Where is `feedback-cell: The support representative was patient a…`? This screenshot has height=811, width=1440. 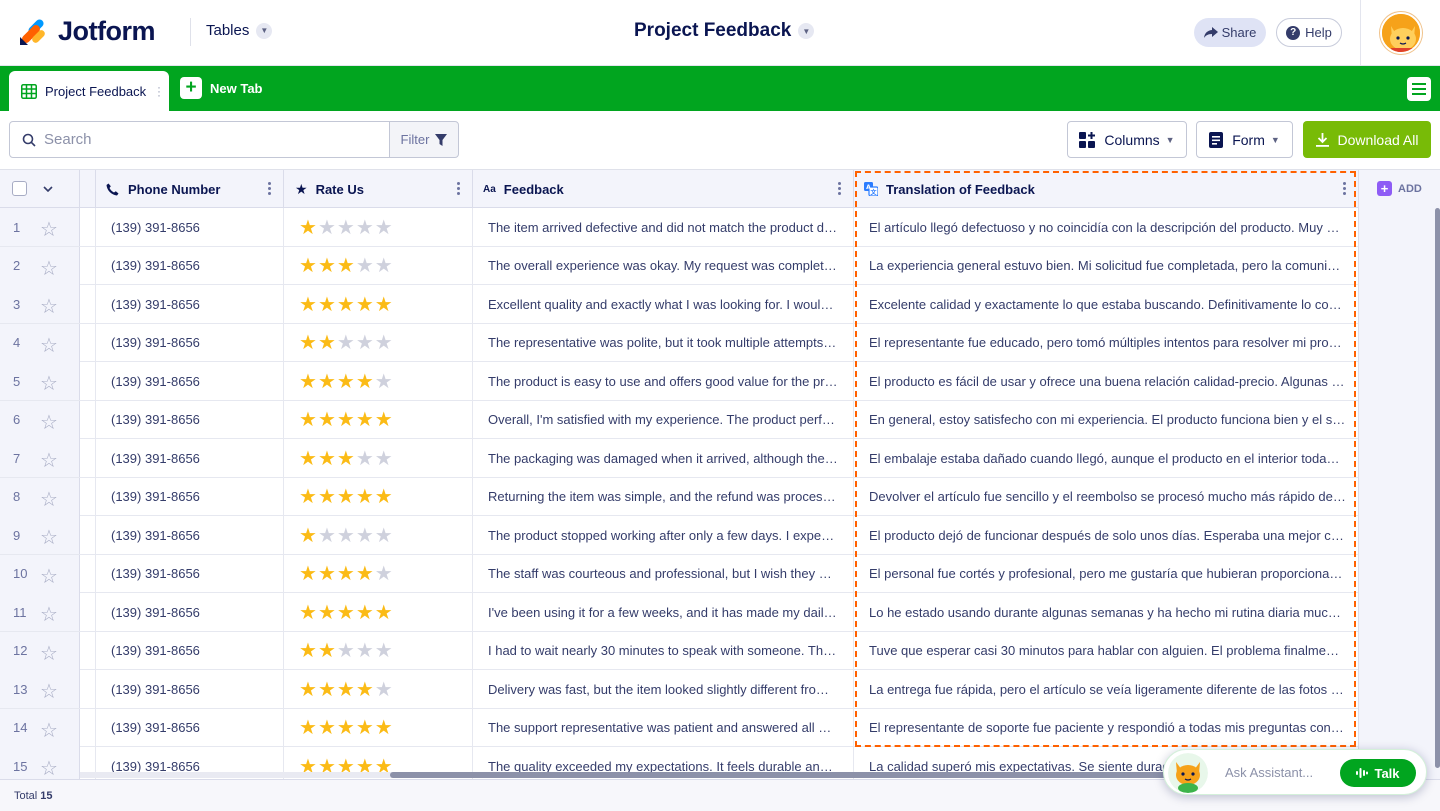 feedback-cell: The support representative was patient a… is located at coordinates (663, 727).